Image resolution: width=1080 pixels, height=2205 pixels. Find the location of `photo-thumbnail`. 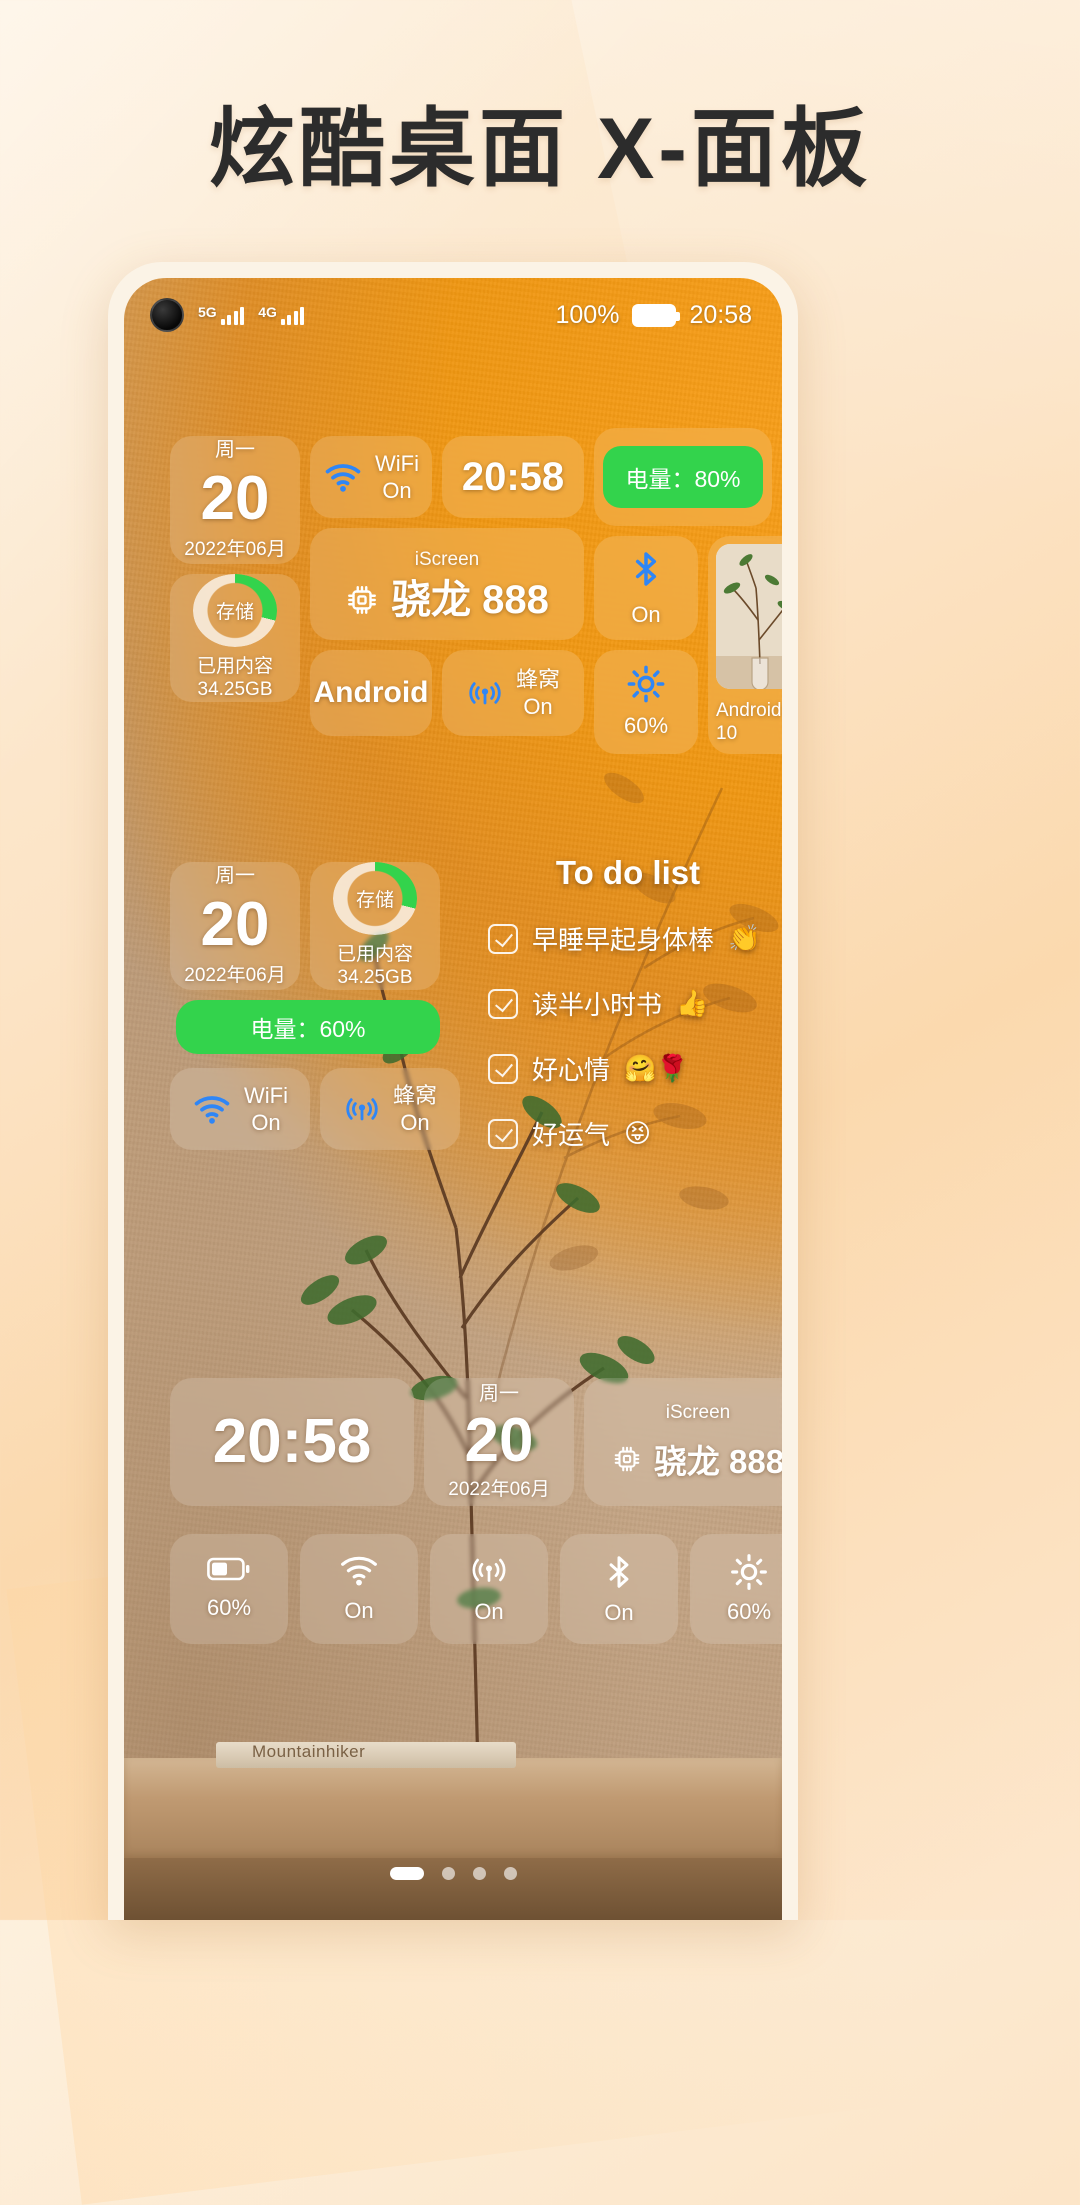

photo-thumbnail is located at coordinates (749, 616).